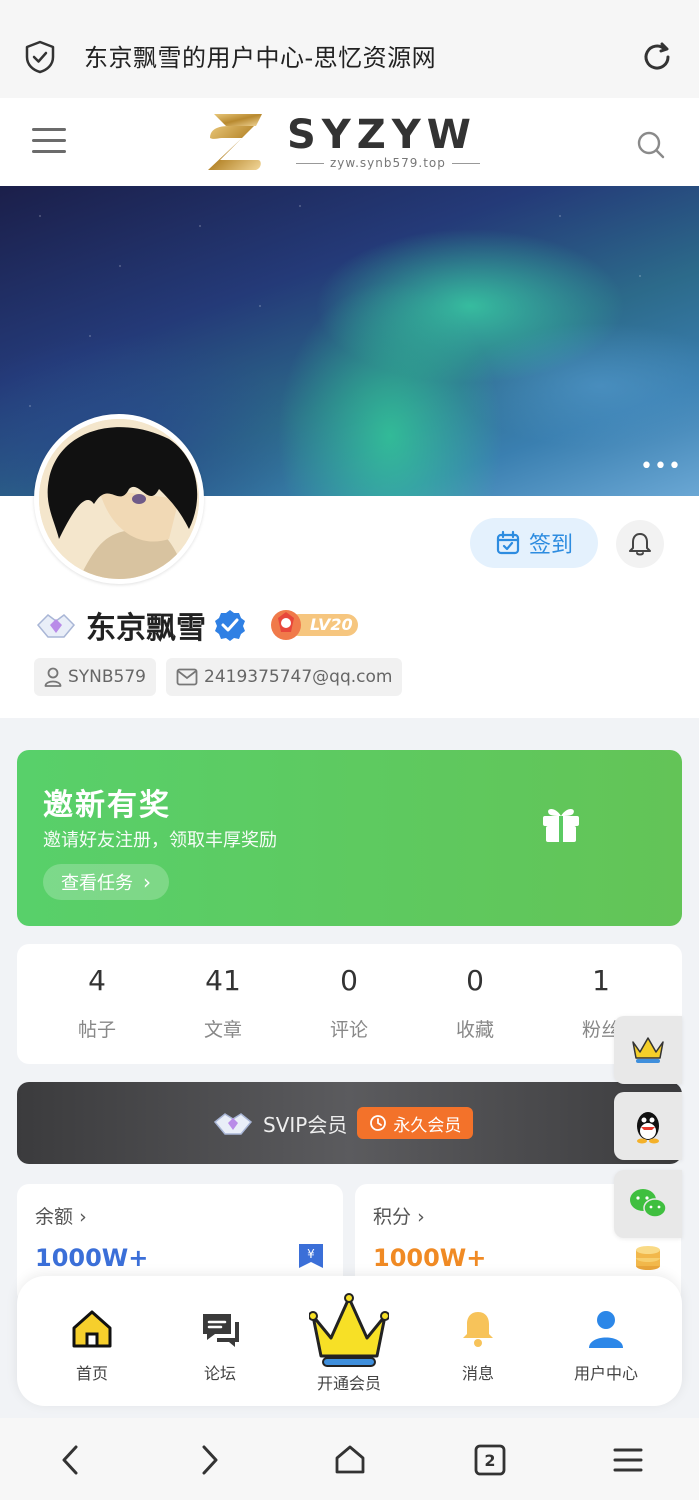 This screenshot has height=1500, width=699. I want to click on yuan-coupon-icon: ¥, so click(311, 1256).